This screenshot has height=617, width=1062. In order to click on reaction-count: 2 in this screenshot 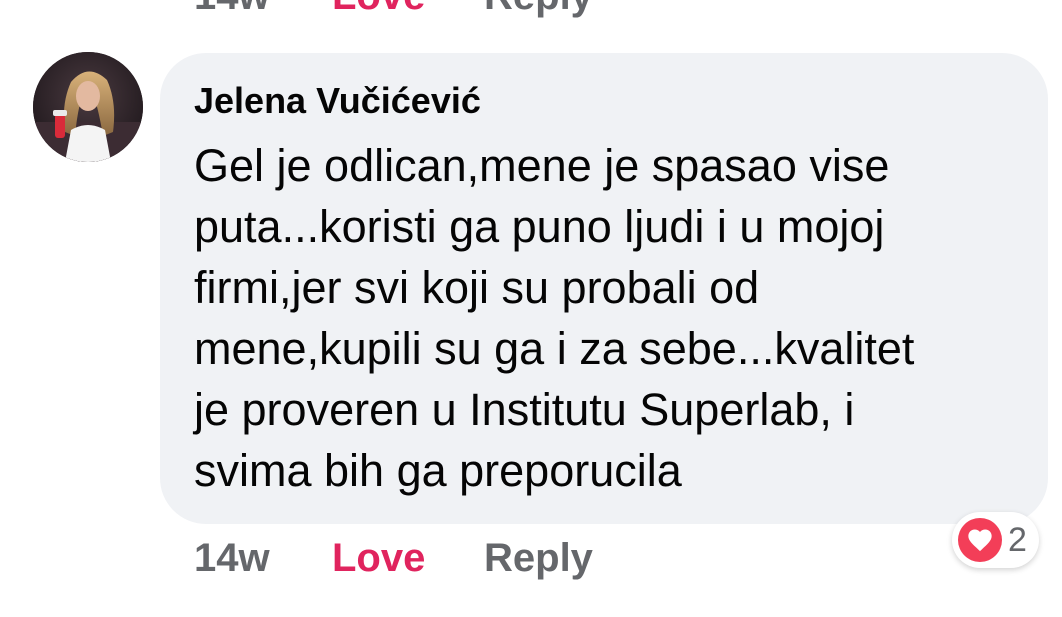, I will do `click(1017, 539)`.